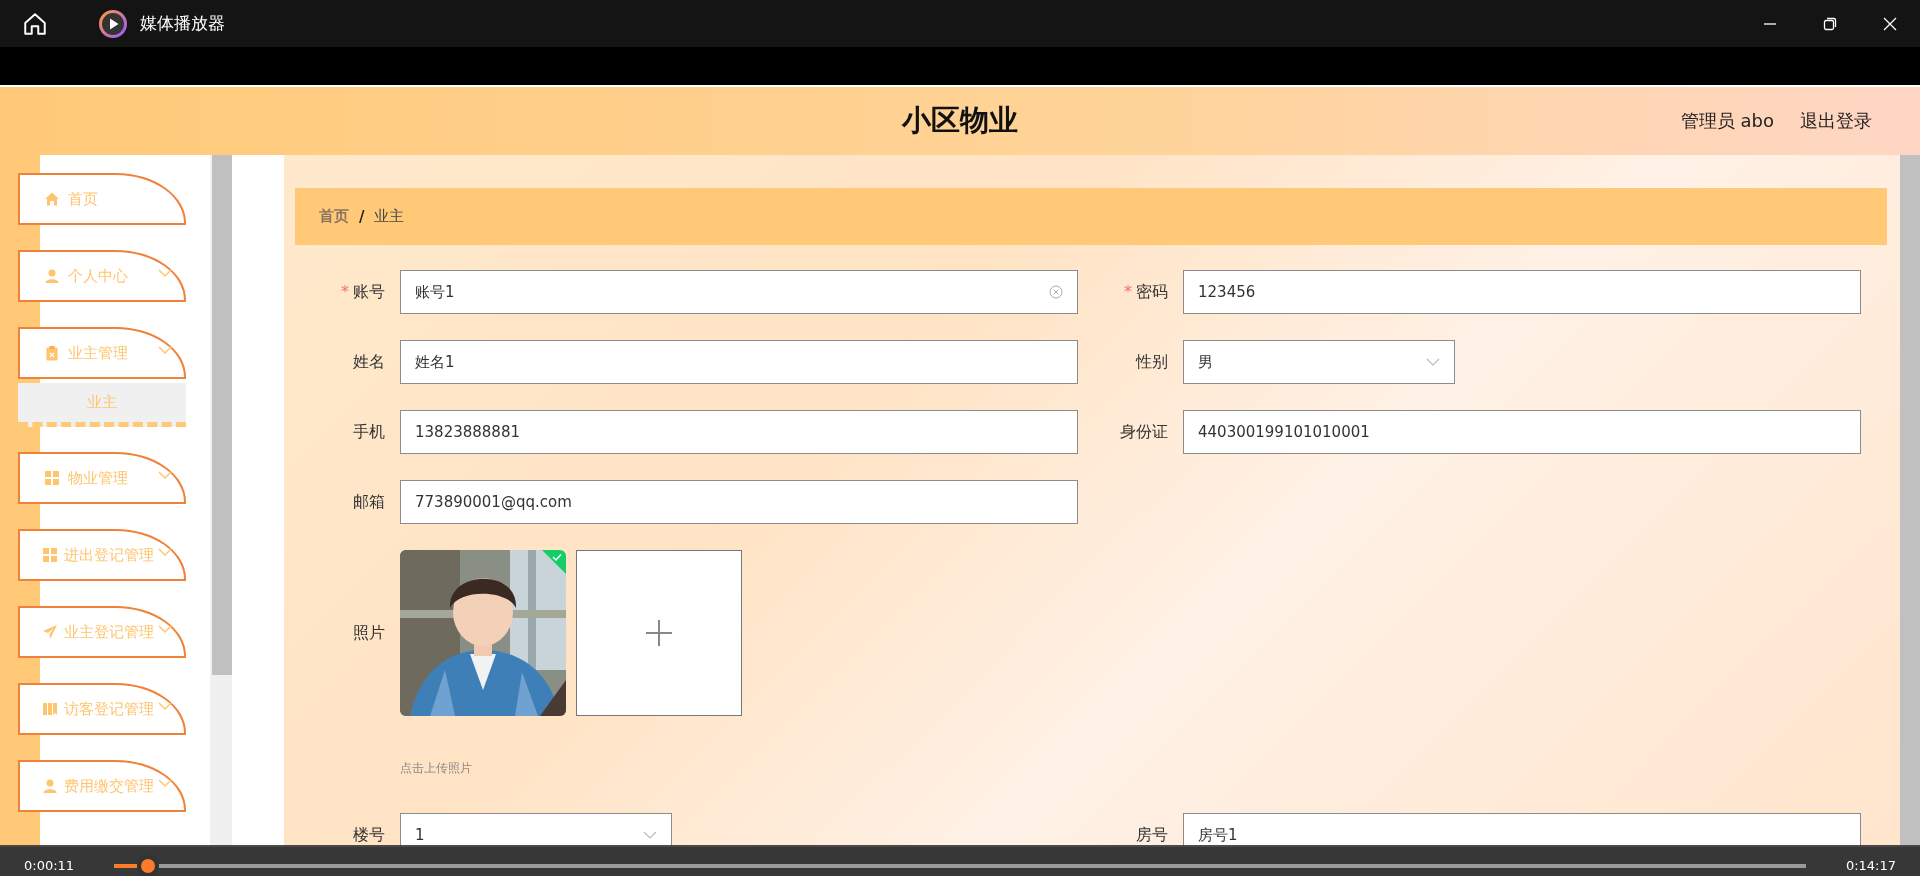 Image resolution: width=1920 pixels, height=876 pixels. I want to click on input-field: 房号1, so click(1522, 830).